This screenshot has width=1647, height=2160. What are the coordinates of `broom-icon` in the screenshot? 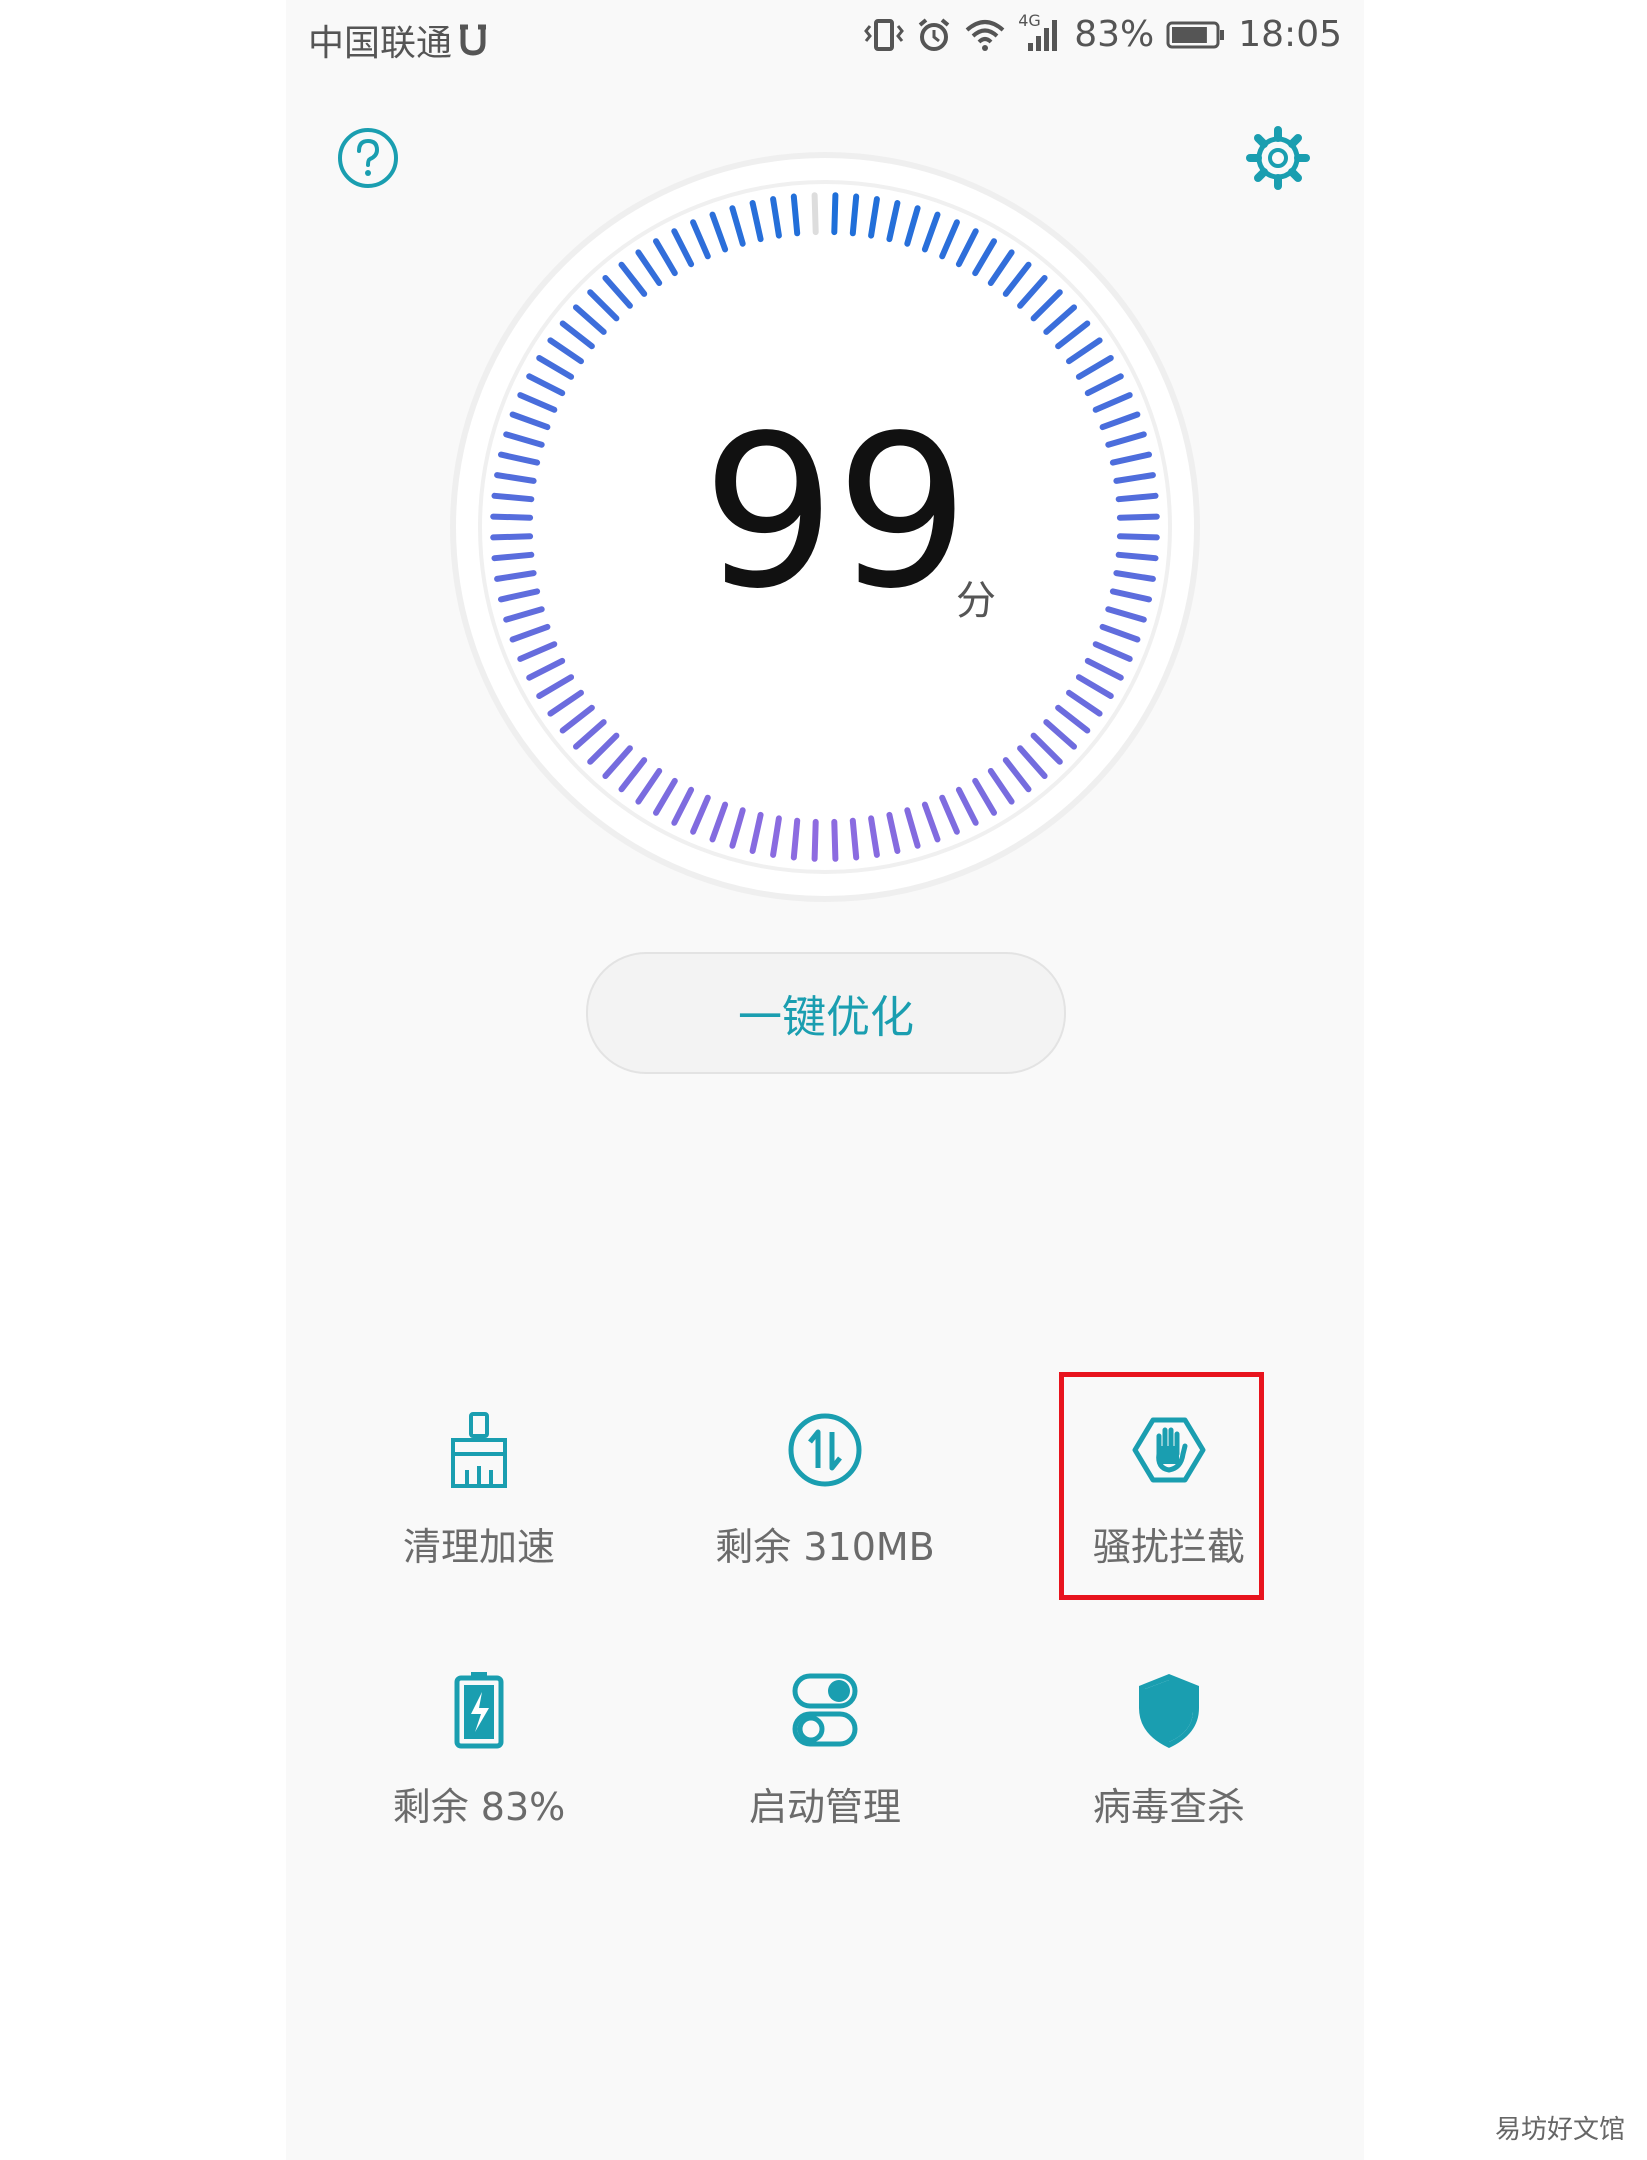 It's located at (479, 1450).